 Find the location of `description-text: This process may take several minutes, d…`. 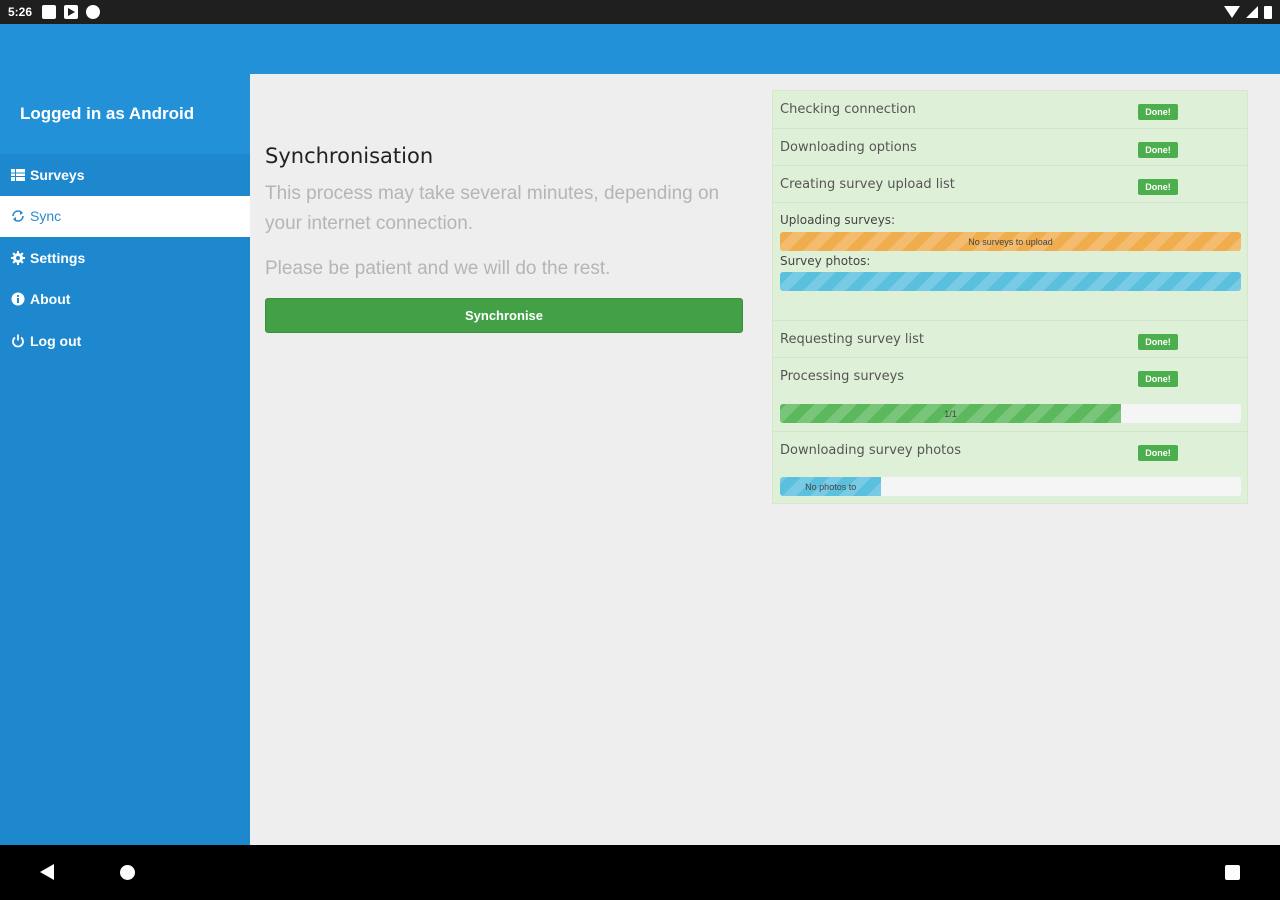

description-text: This process may take several minutes, d… is located at coordinates (492, 208).